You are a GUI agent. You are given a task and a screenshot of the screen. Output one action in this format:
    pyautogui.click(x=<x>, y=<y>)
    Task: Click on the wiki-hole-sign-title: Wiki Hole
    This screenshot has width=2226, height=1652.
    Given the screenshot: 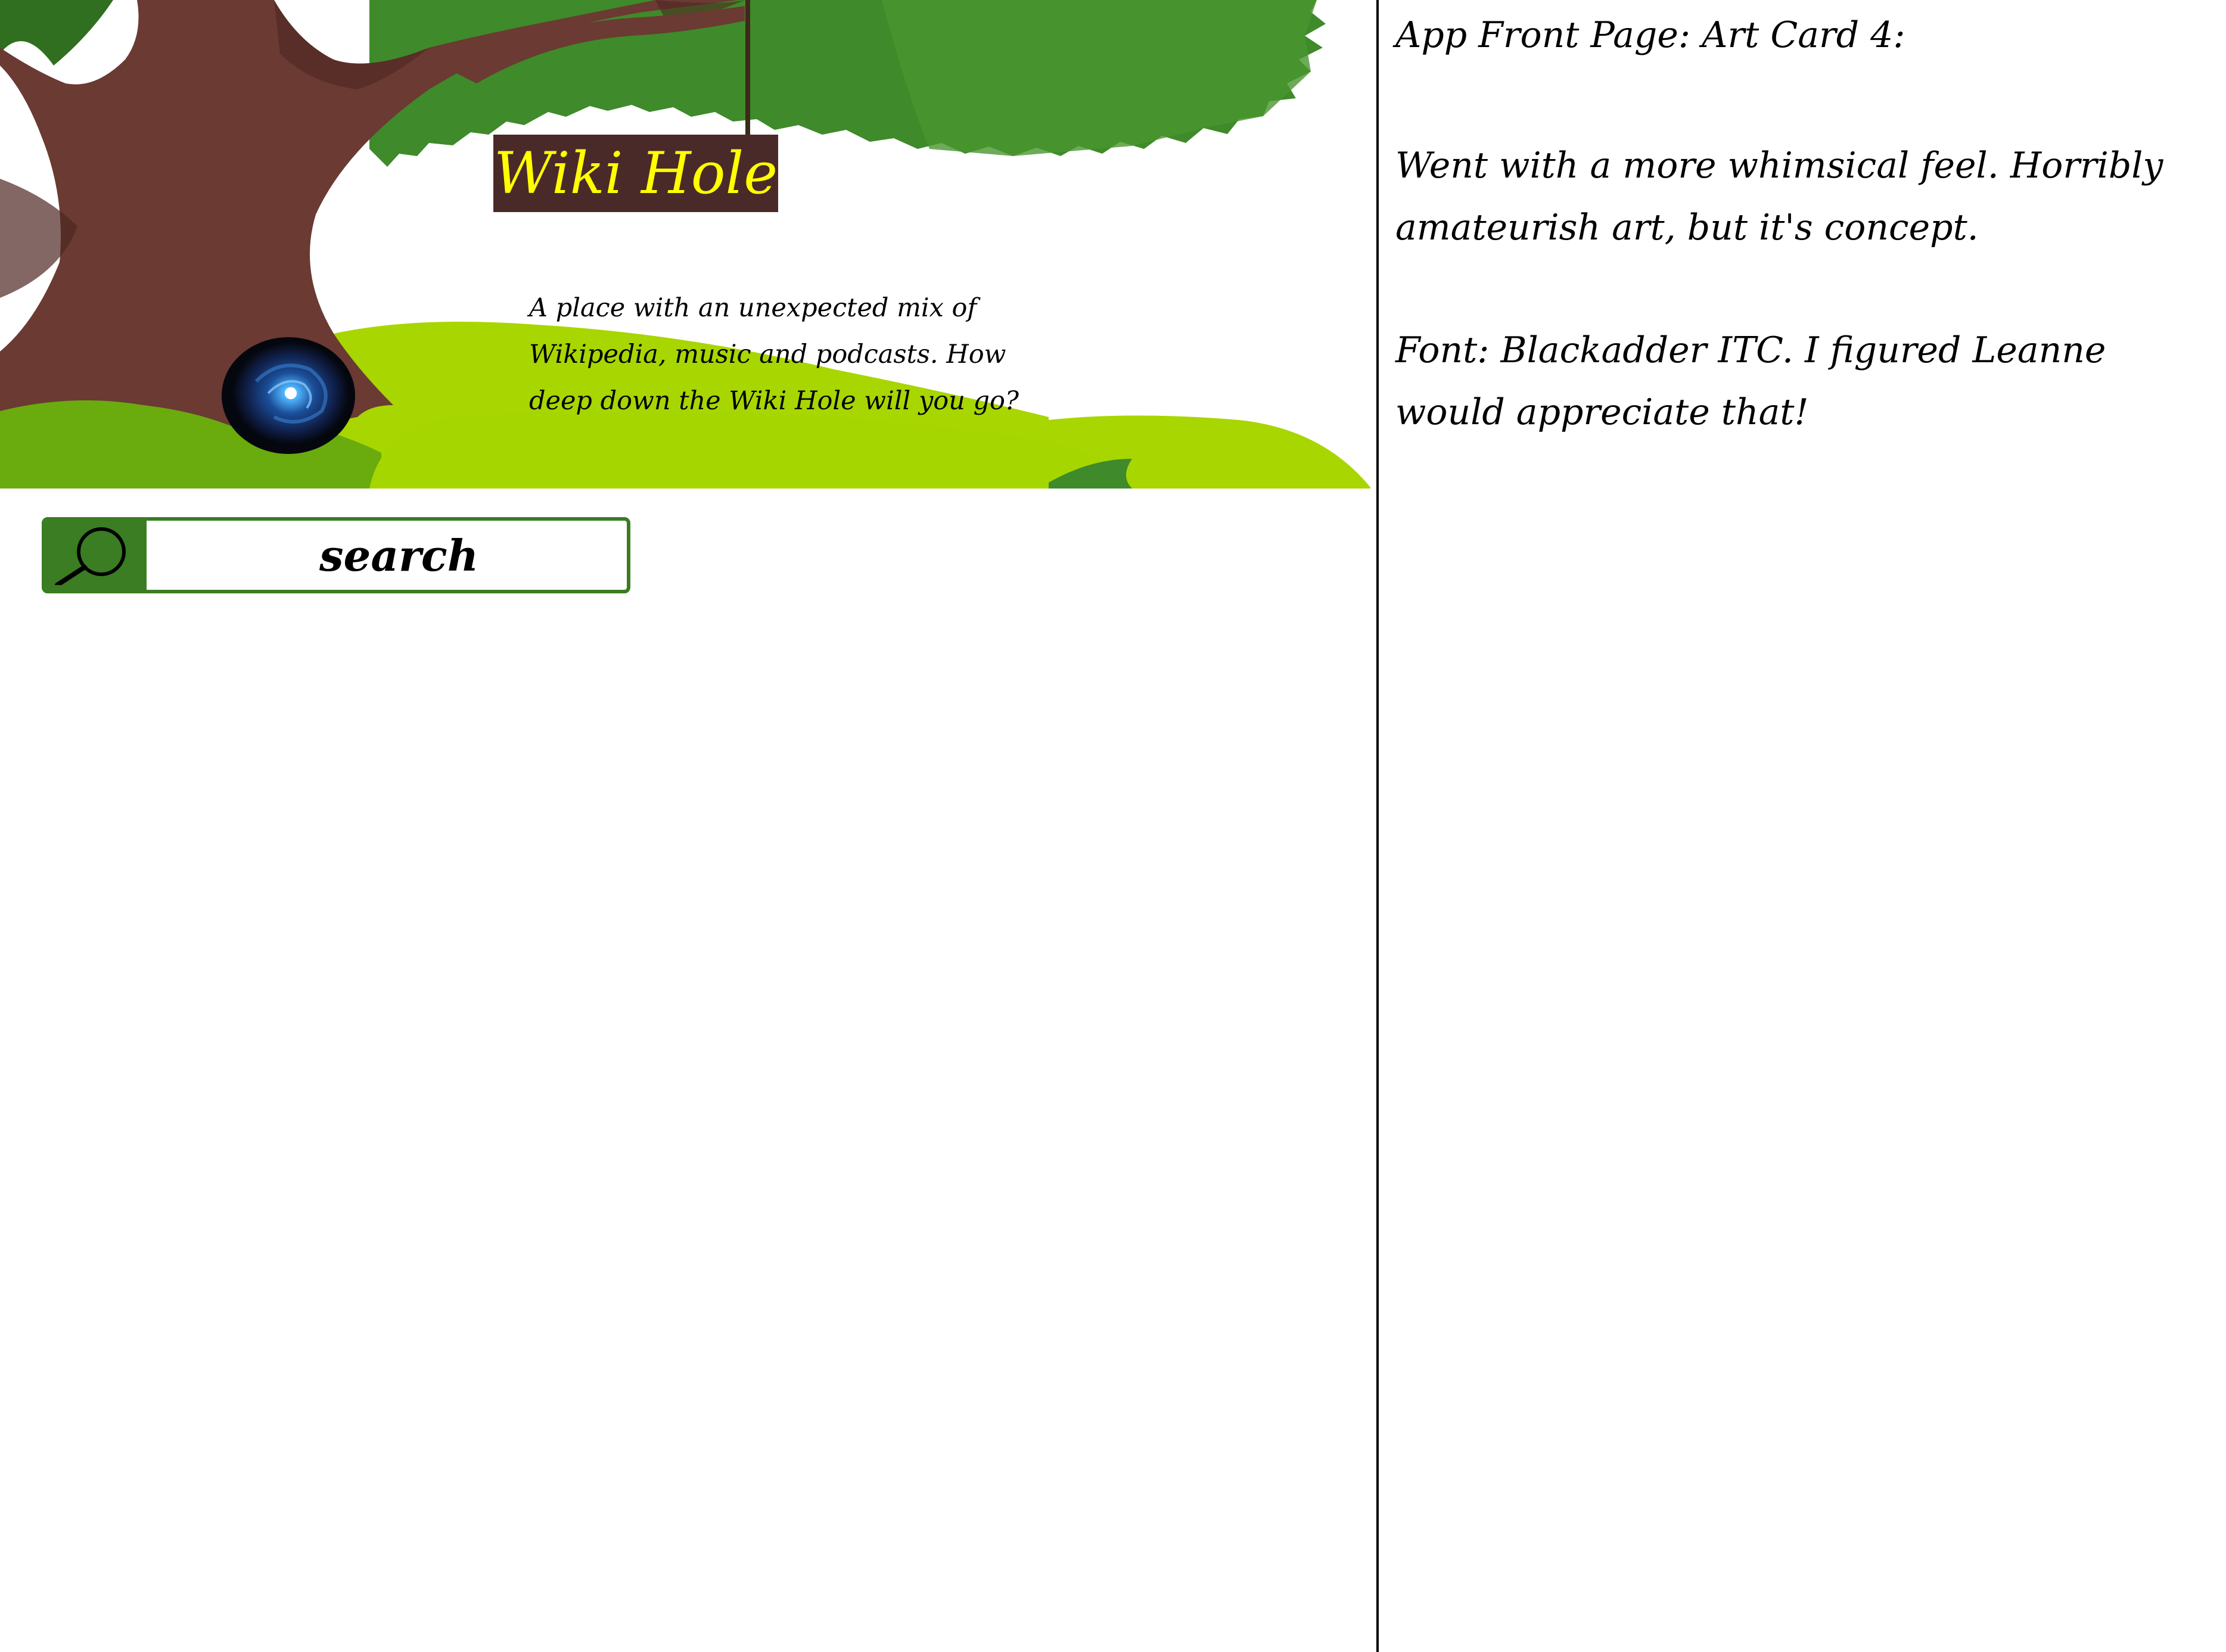 What is the action you would take?
    pyautogui.click(x=635, y=173)
    